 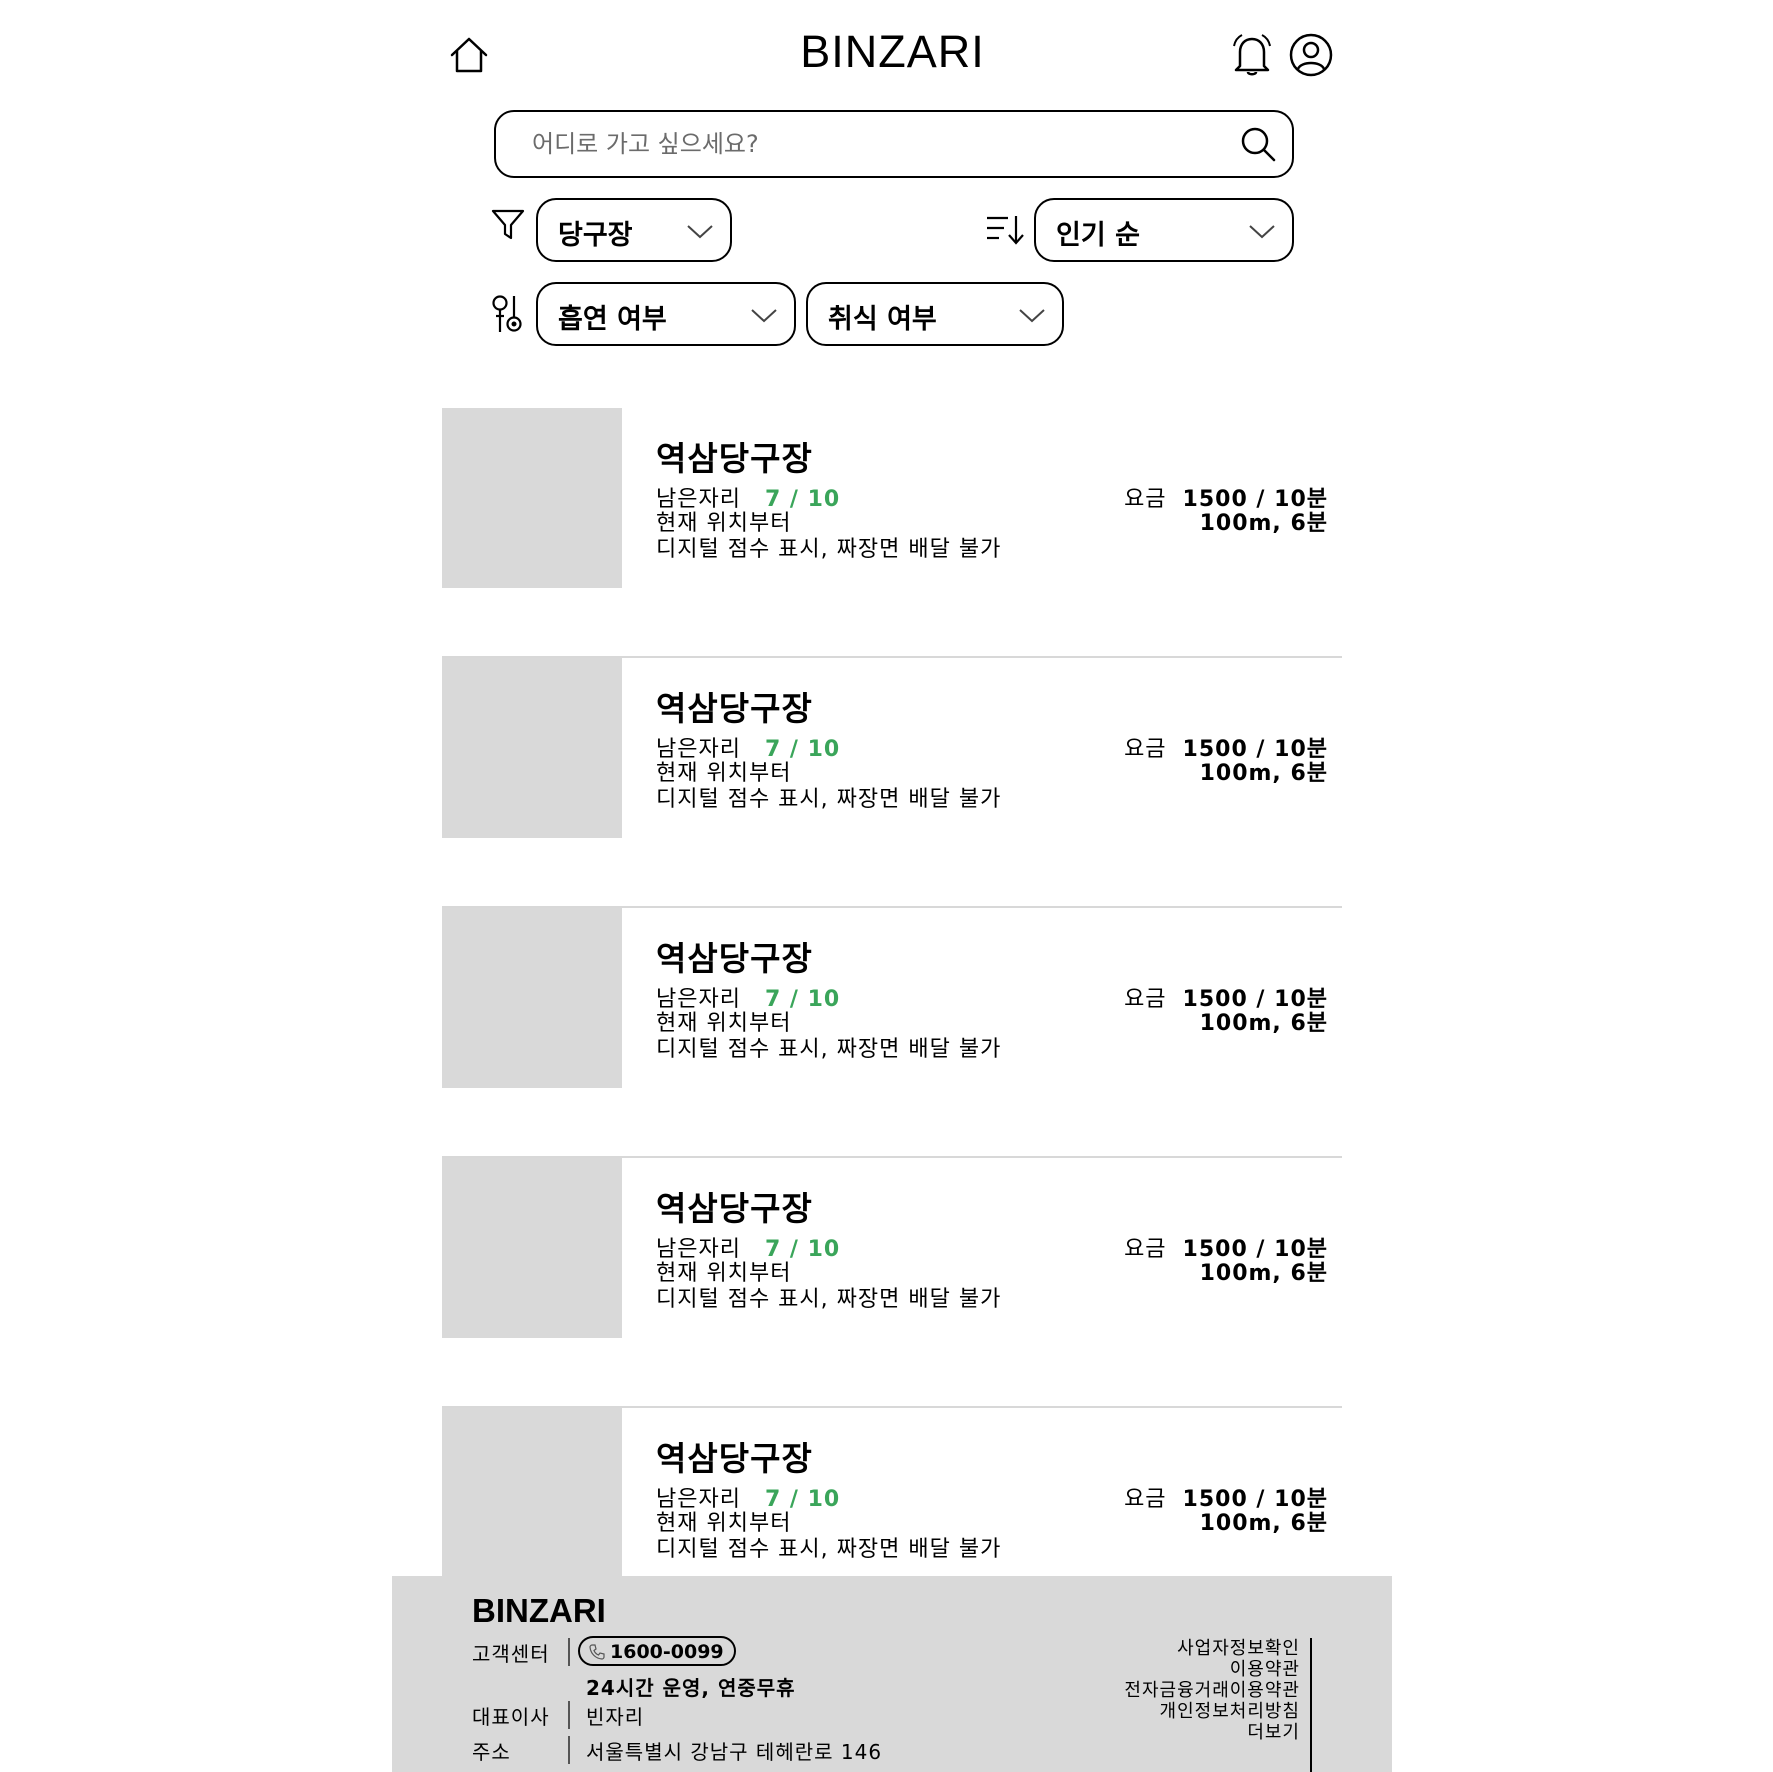 What do you see at coordinates (511, 1717) in the screenshot?
I see `ceo-label: 대표이사` at bounding box center [511, 1717].